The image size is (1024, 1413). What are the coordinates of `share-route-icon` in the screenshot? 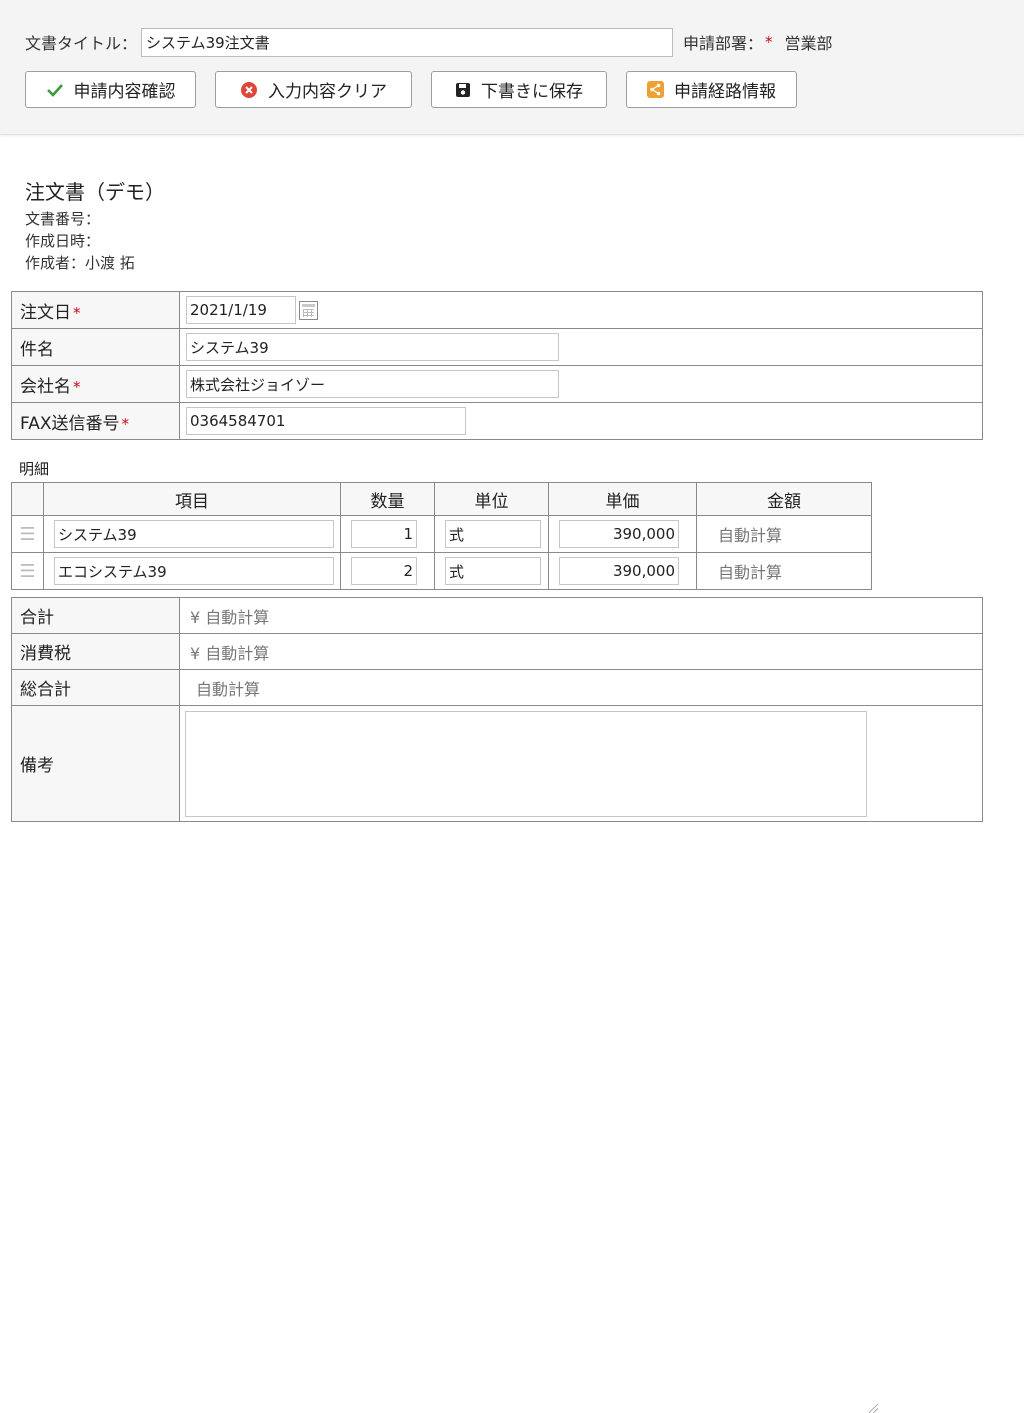 It's located at (655, 89).